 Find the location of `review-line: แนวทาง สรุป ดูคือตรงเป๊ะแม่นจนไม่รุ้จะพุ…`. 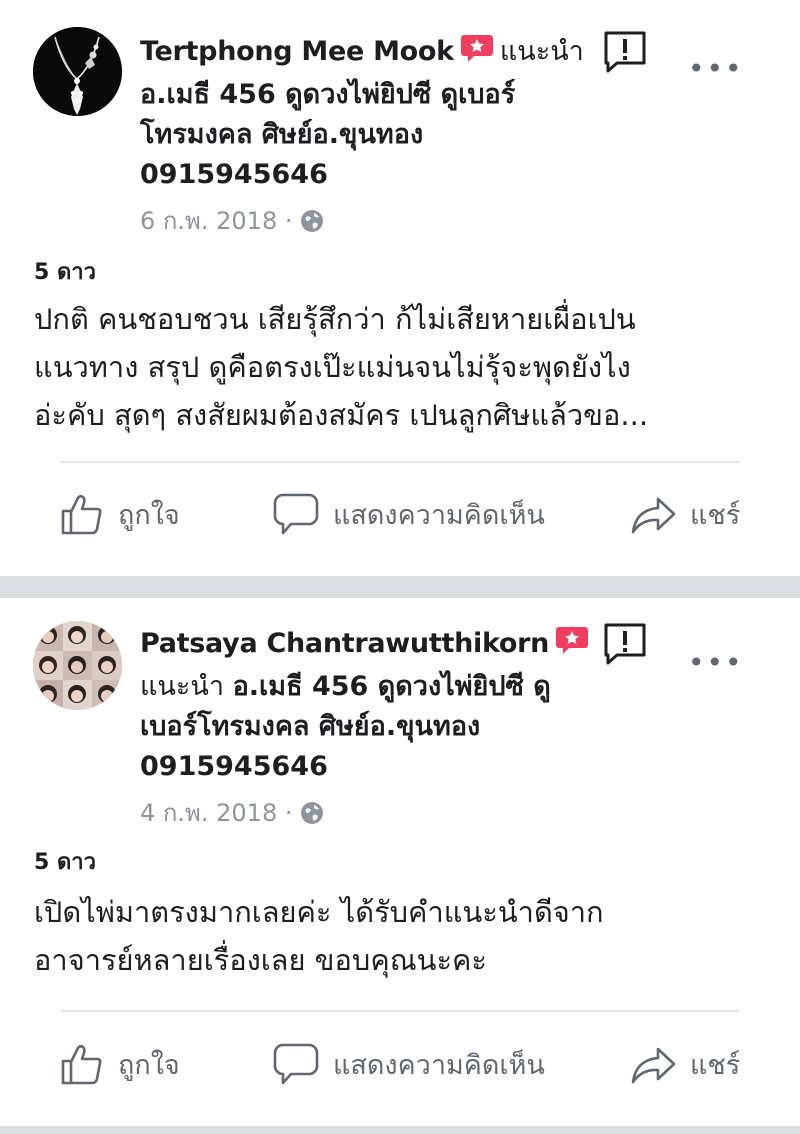

review-line: แนวทาง สรุป ดูคือตรงเป๊ะแม่นจนไม่รุ้จะพุ… is located at coordinates (332, 367).